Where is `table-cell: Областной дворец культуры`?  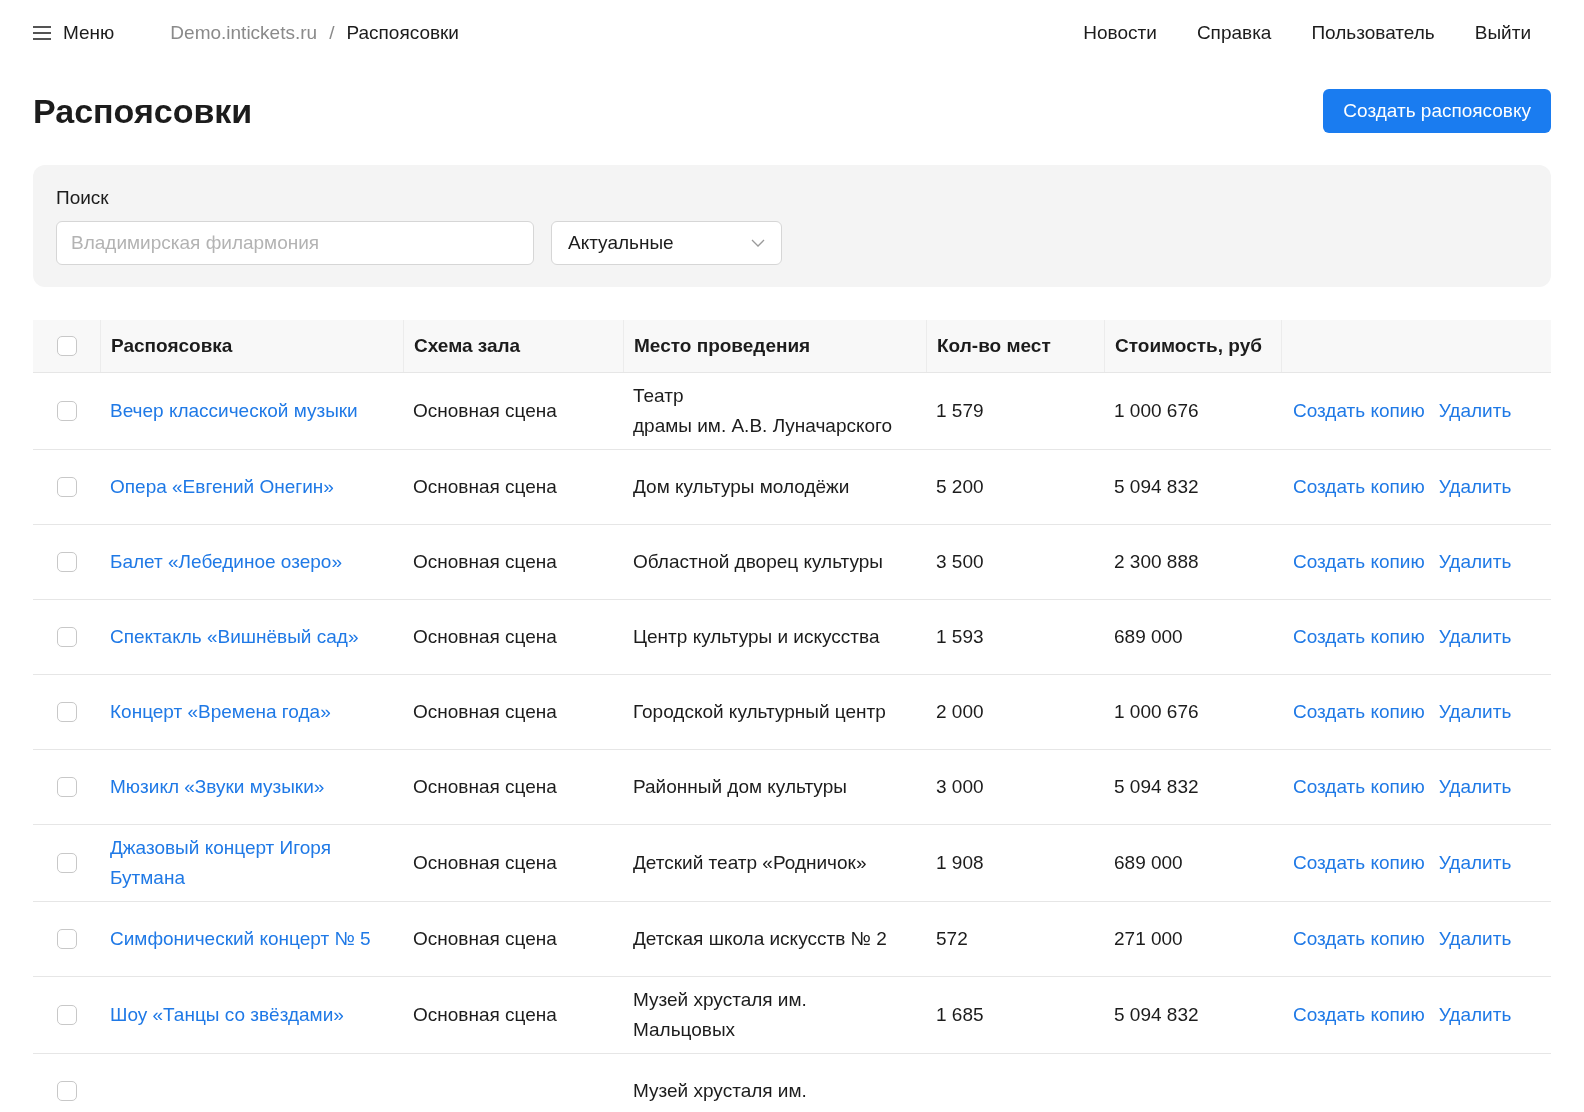 table-cell: Областной дворец культуры is located at coordinates (758, 561).